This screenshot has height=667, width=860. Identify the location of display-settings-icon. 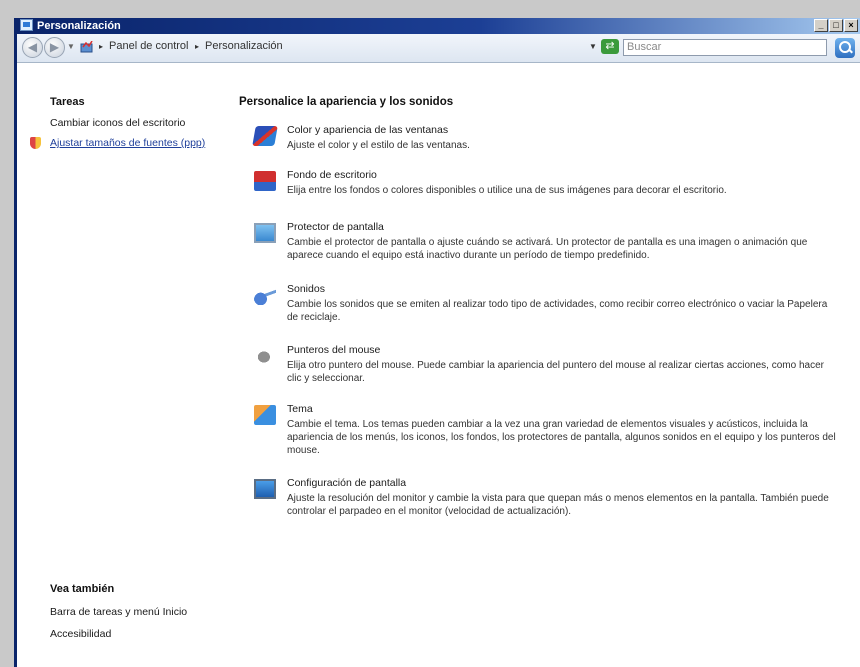
(265, 489).